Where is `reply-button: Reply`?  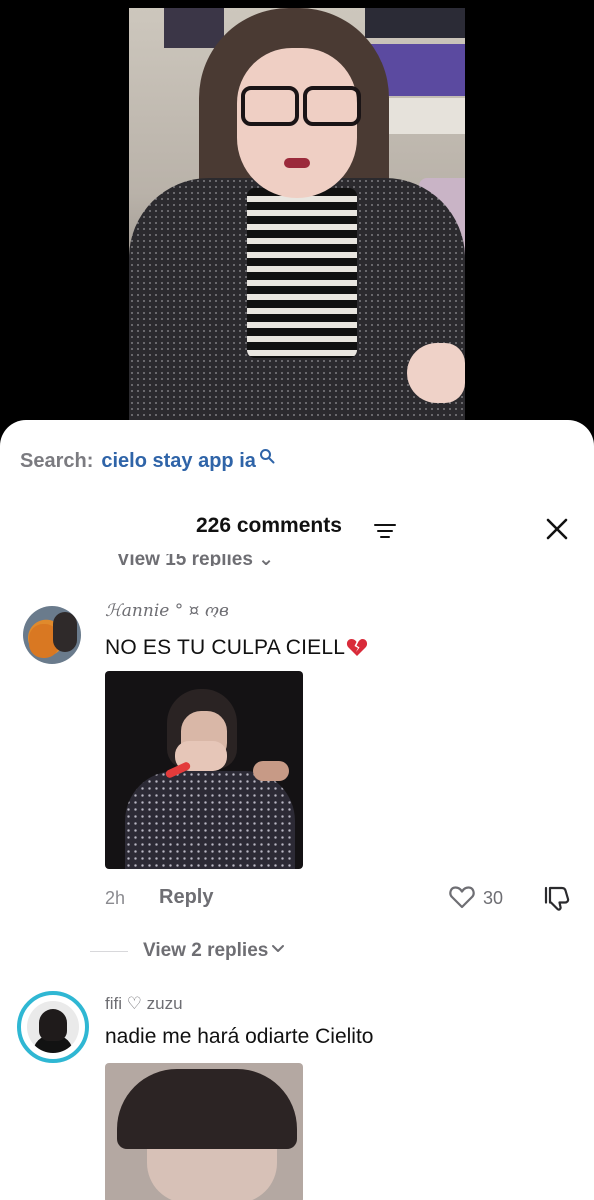 reply-button: Reply is located at coordinates (186, 897).